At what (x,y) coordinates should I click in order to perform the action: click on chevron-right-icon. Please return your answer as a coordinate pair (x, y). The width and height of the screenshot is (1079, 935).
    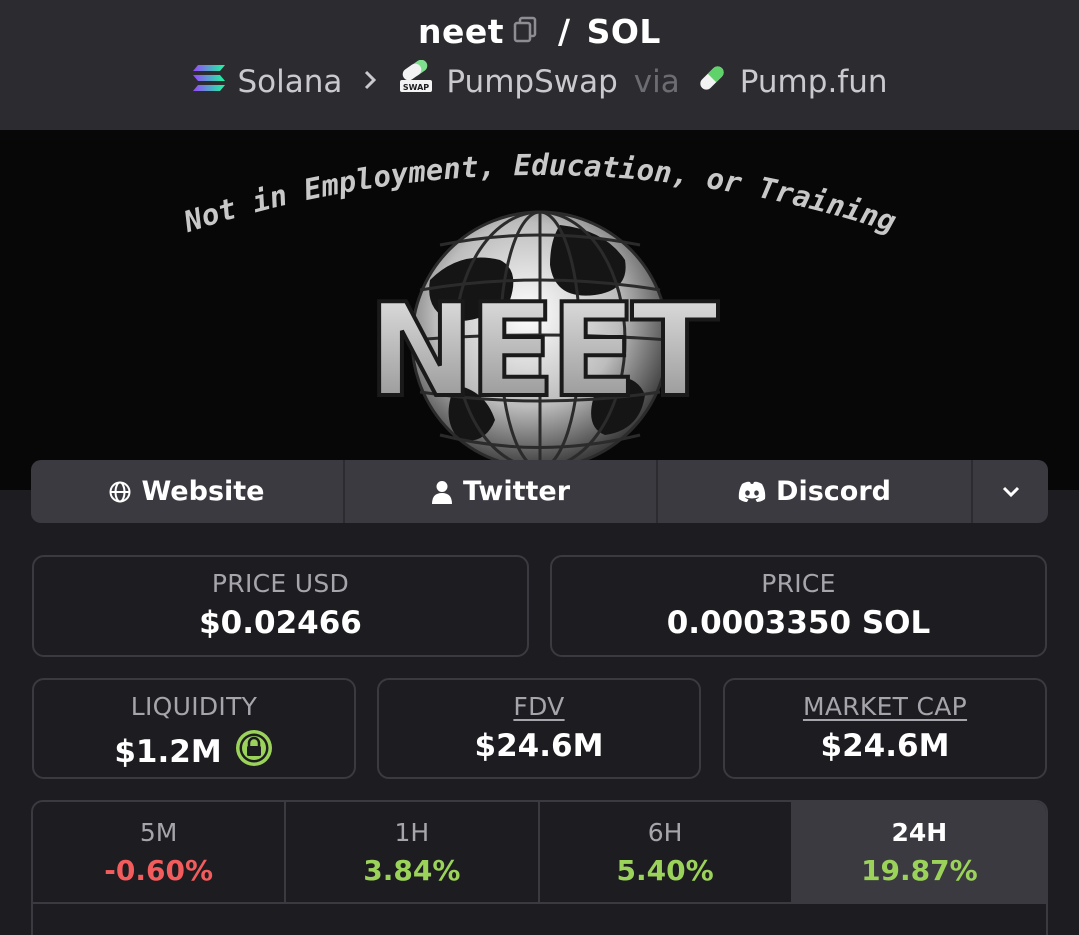
    Looking at the image, I should click on (370, 82).